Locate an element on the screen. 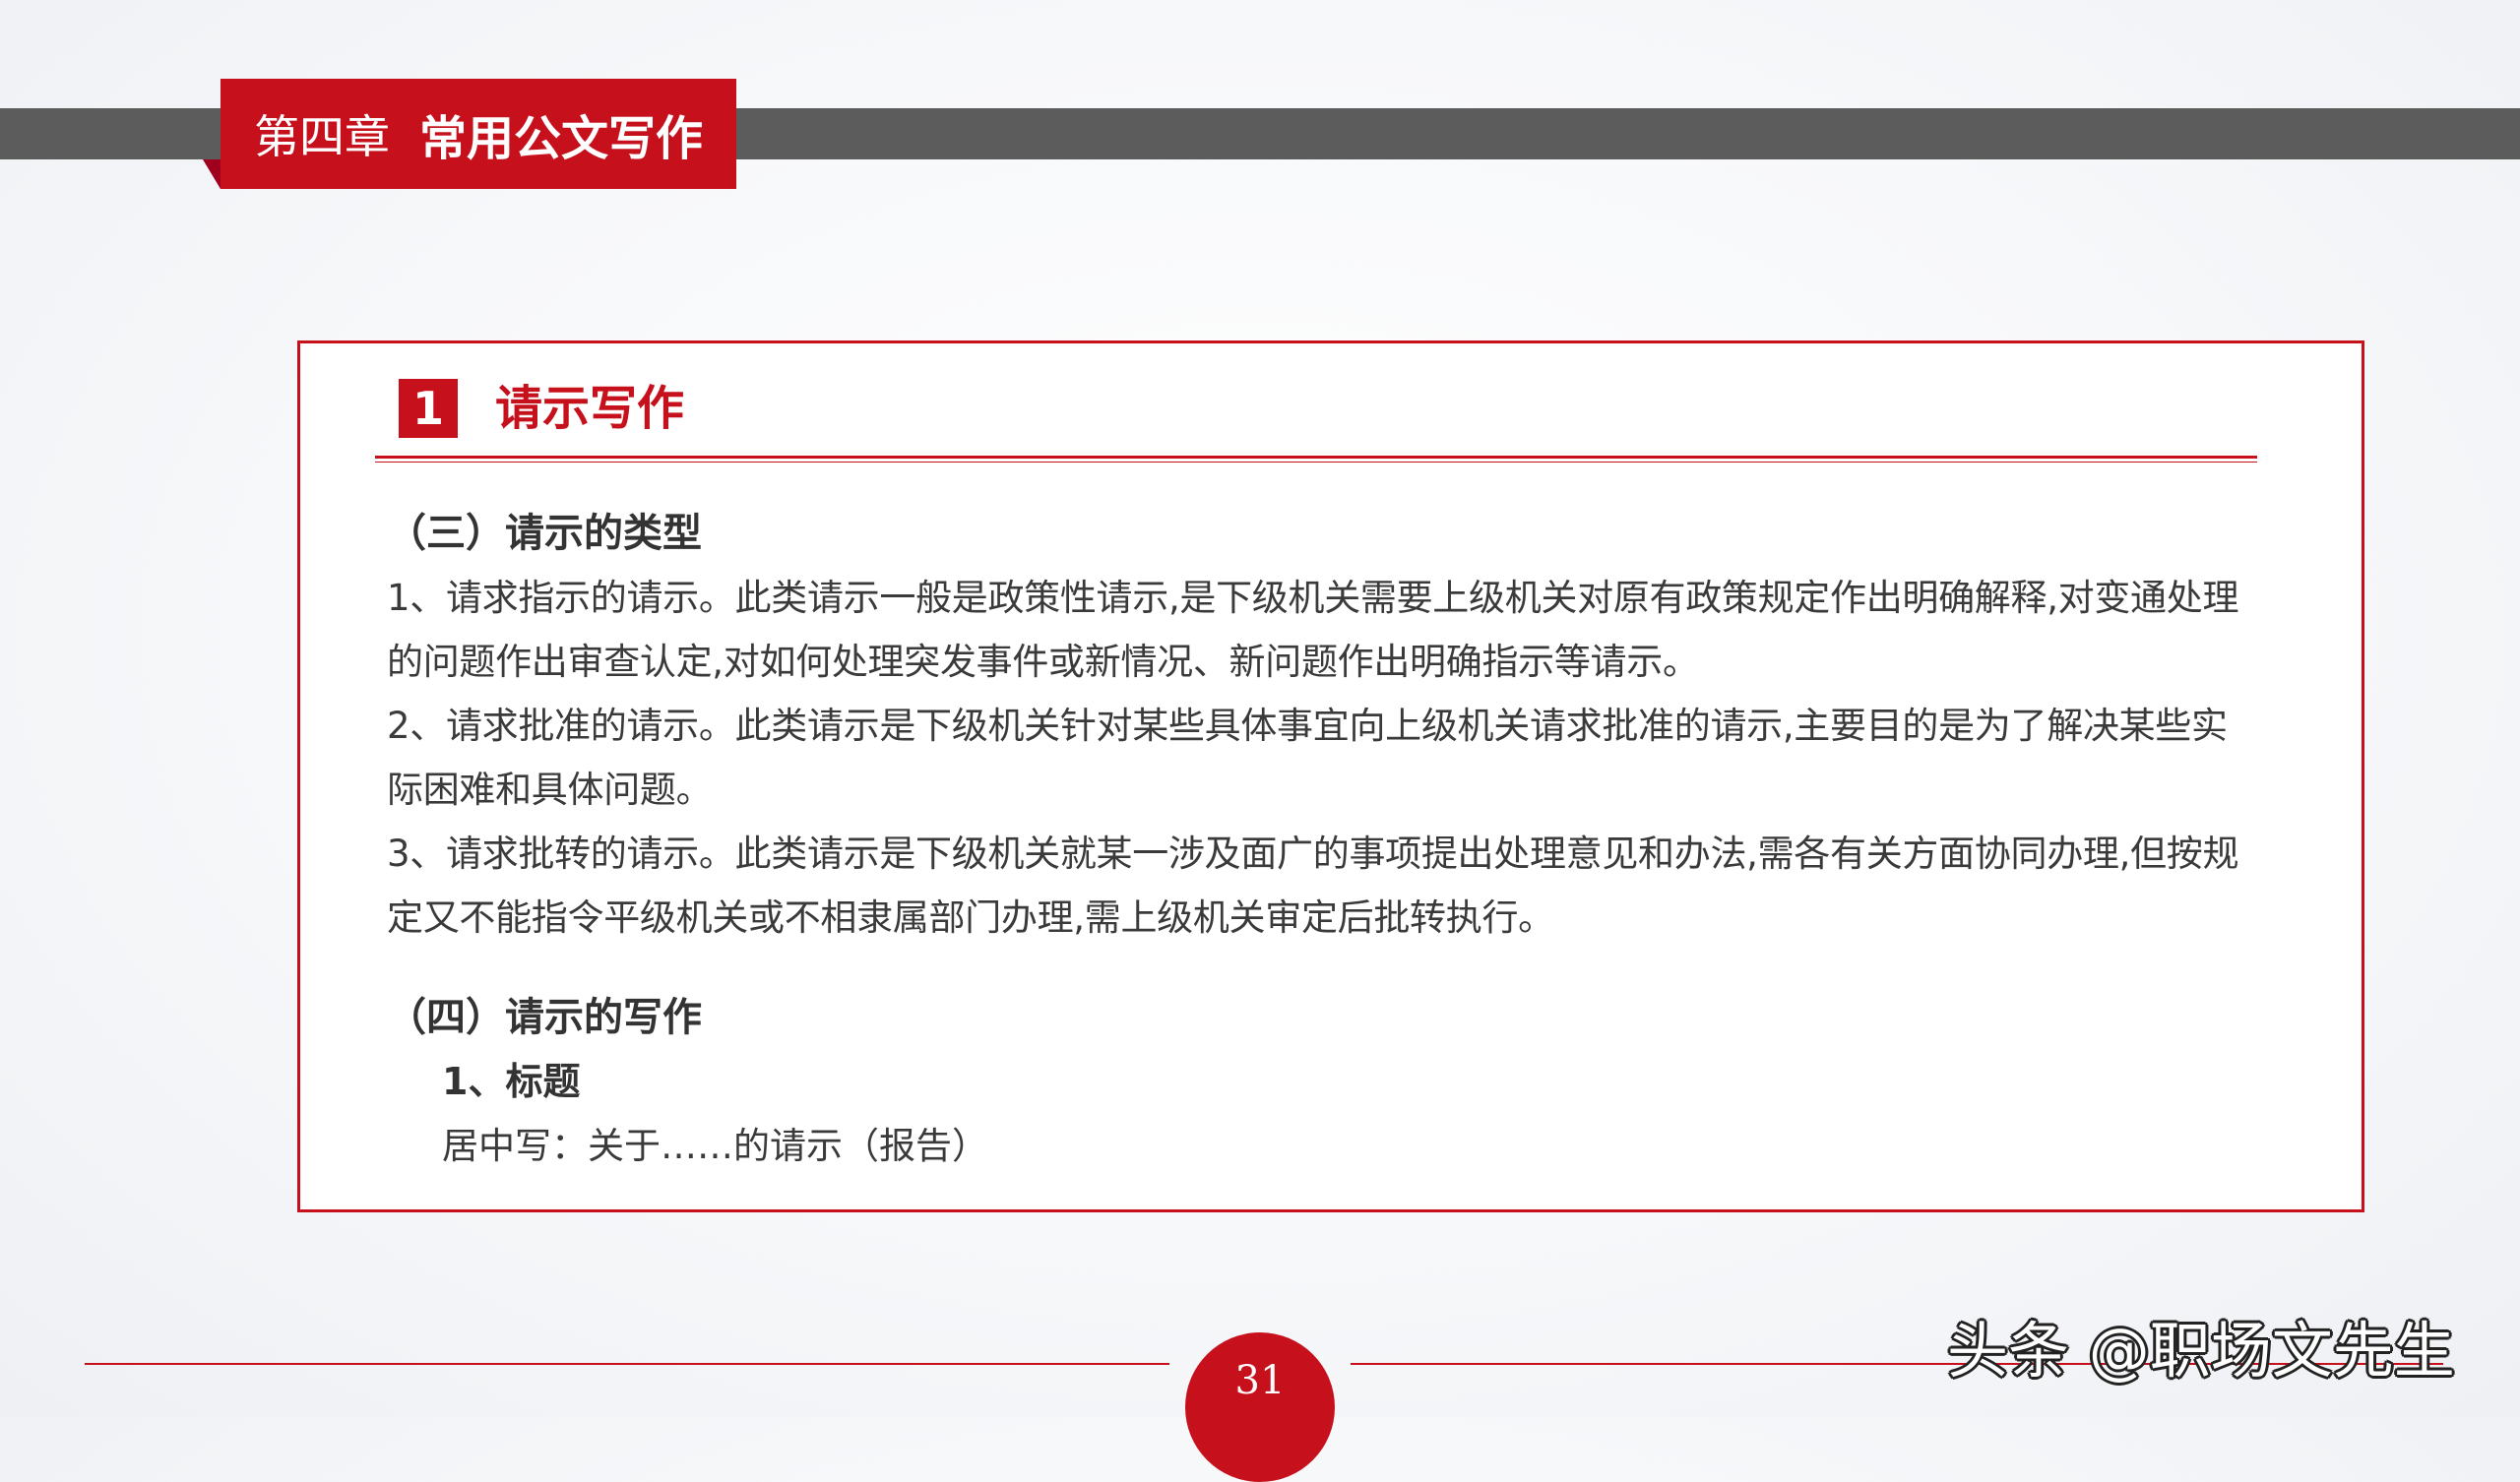 This screenshot has height=1482, width=2520. watermark: 头条 @职场文先生 is located at coordinates (2201, 1351).